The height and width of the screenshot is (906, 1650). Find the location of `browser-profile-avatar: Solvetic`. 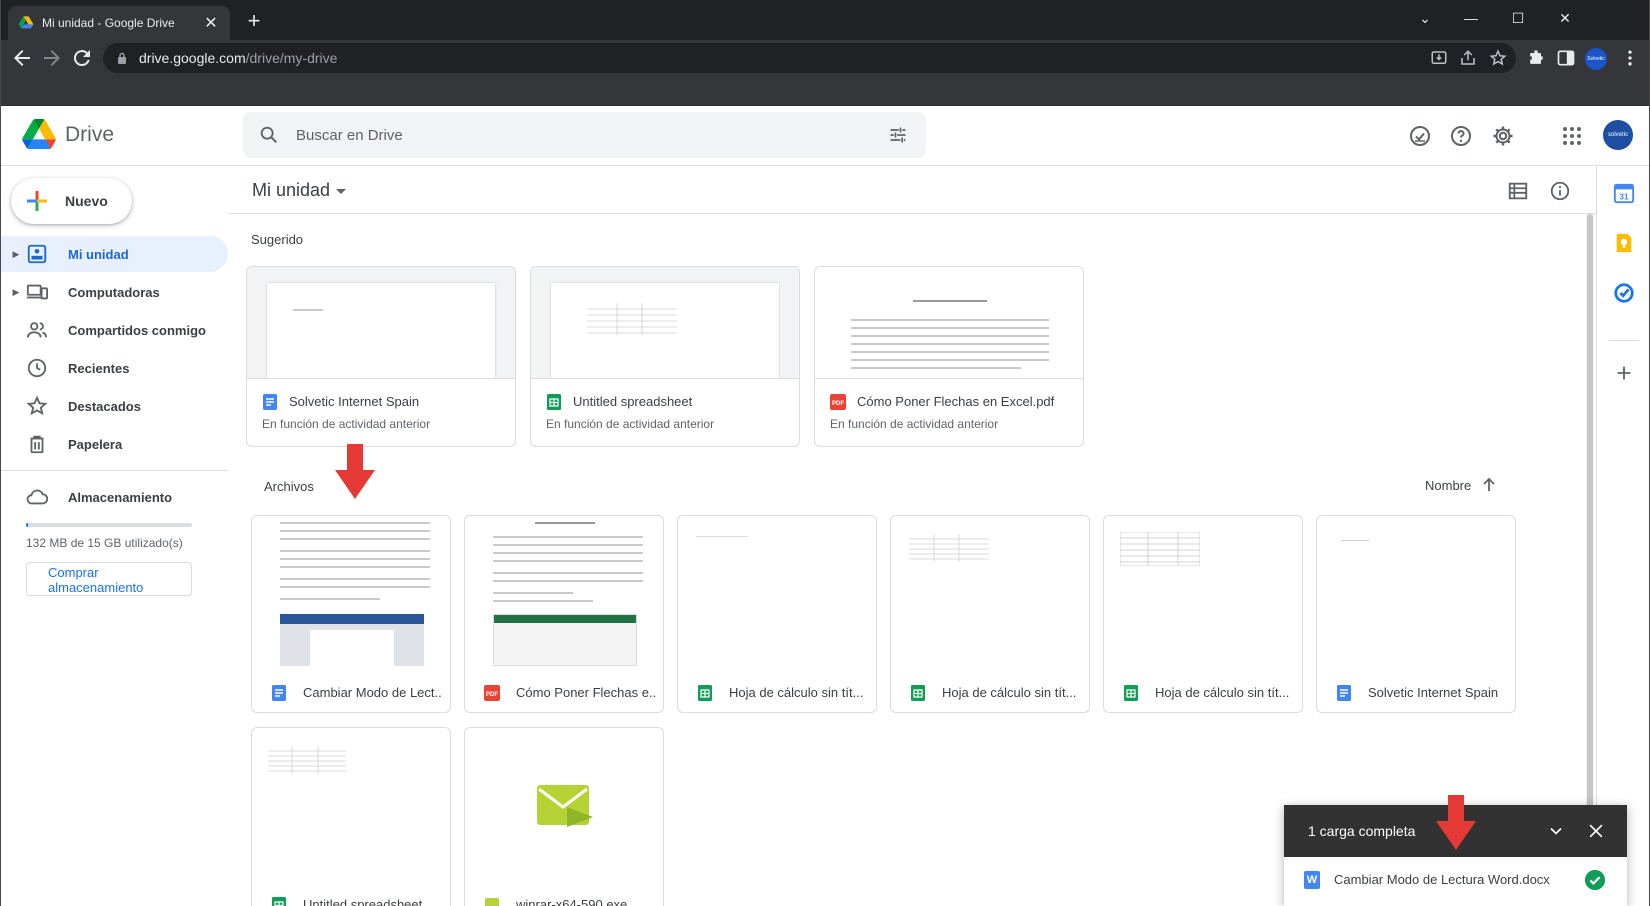

browser-profile-avatar: Solvetic is located at coordinates (1596, 59).